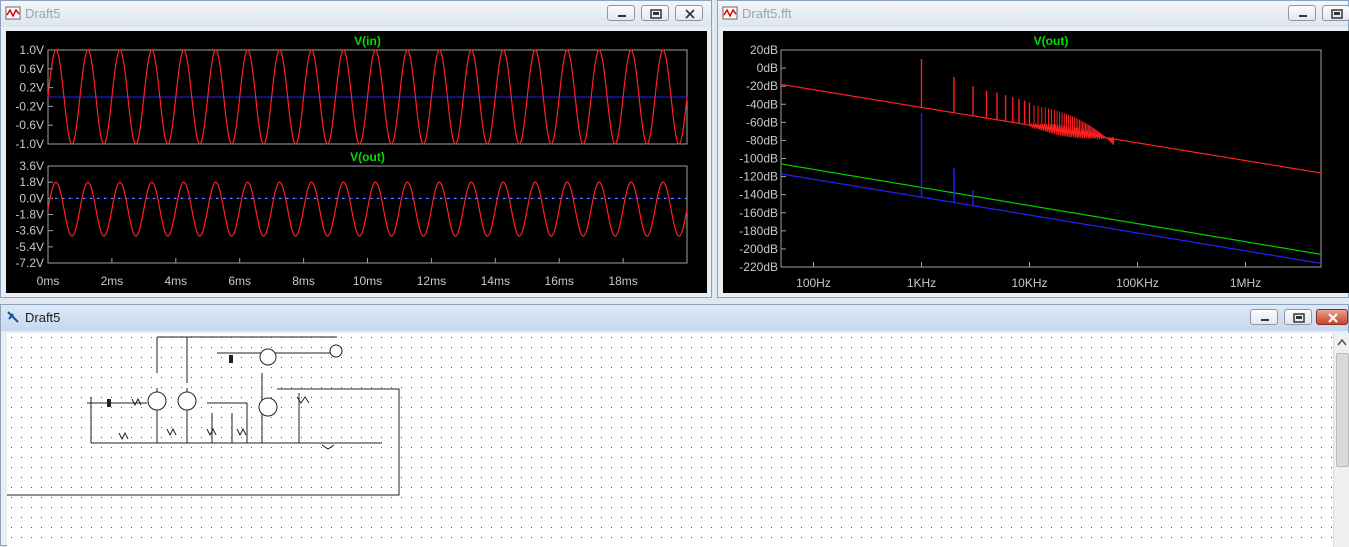 This screenshot has height=547, width=1349. What do you see at coordinates (758, 177) in the screenshot?
I see `y-tick-label: -120dB` at bounding box center [758, 177].